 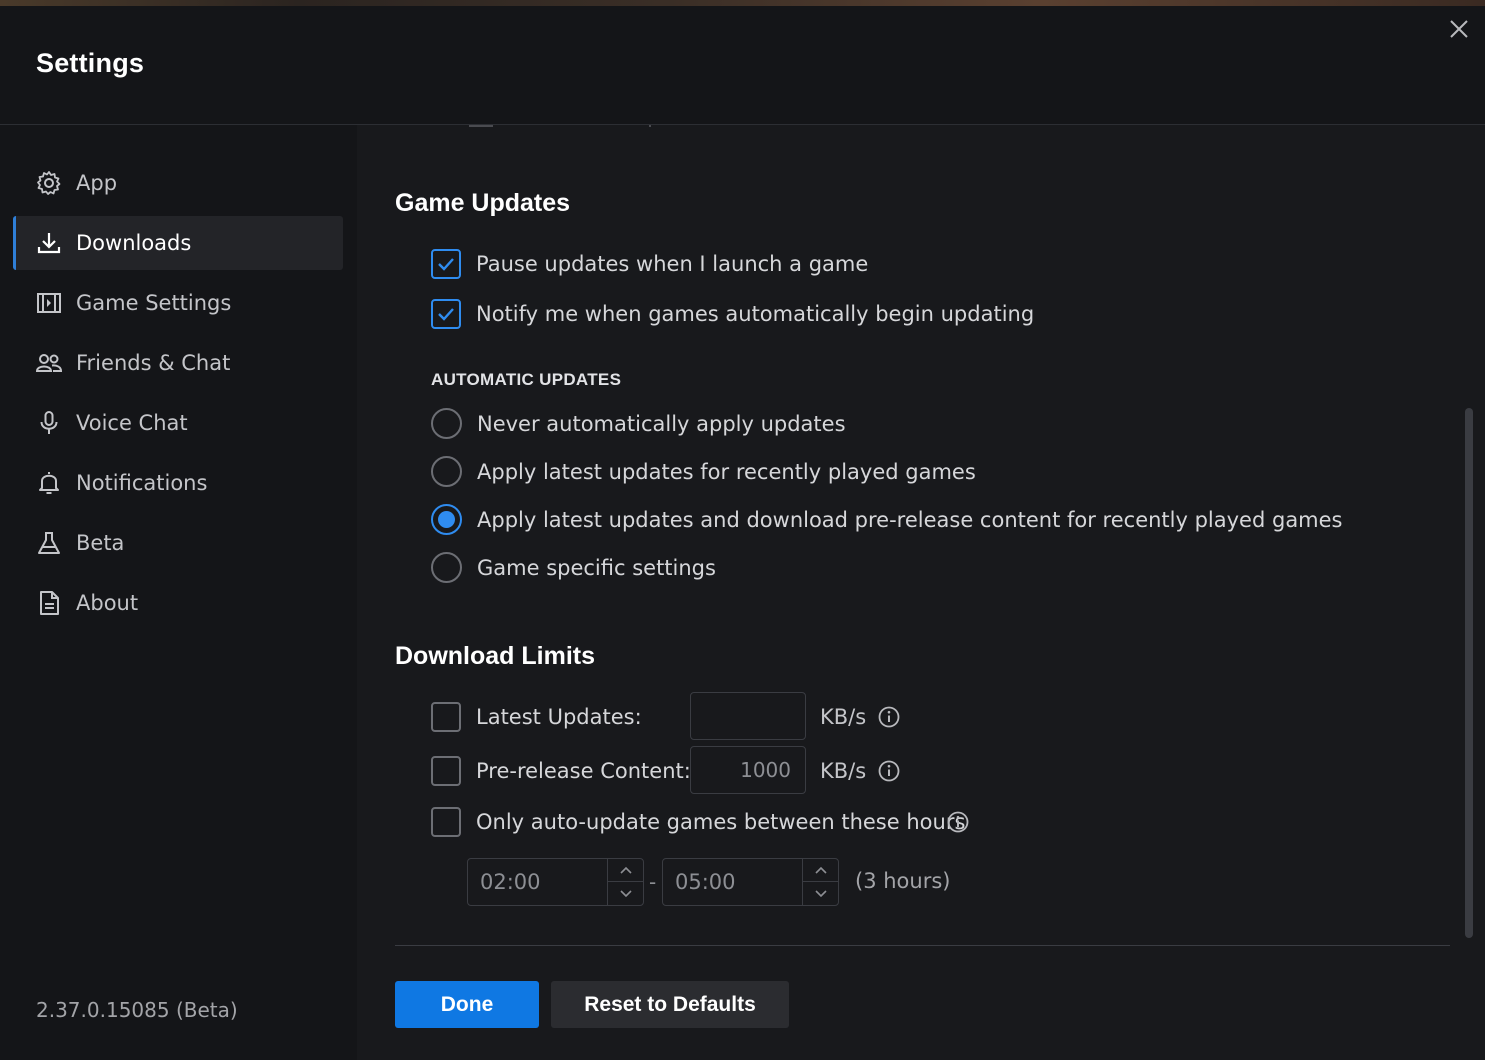 I want to click on automatic-updates-heading: AUTOMATIC UPDATES, so click(x=526, y=379).